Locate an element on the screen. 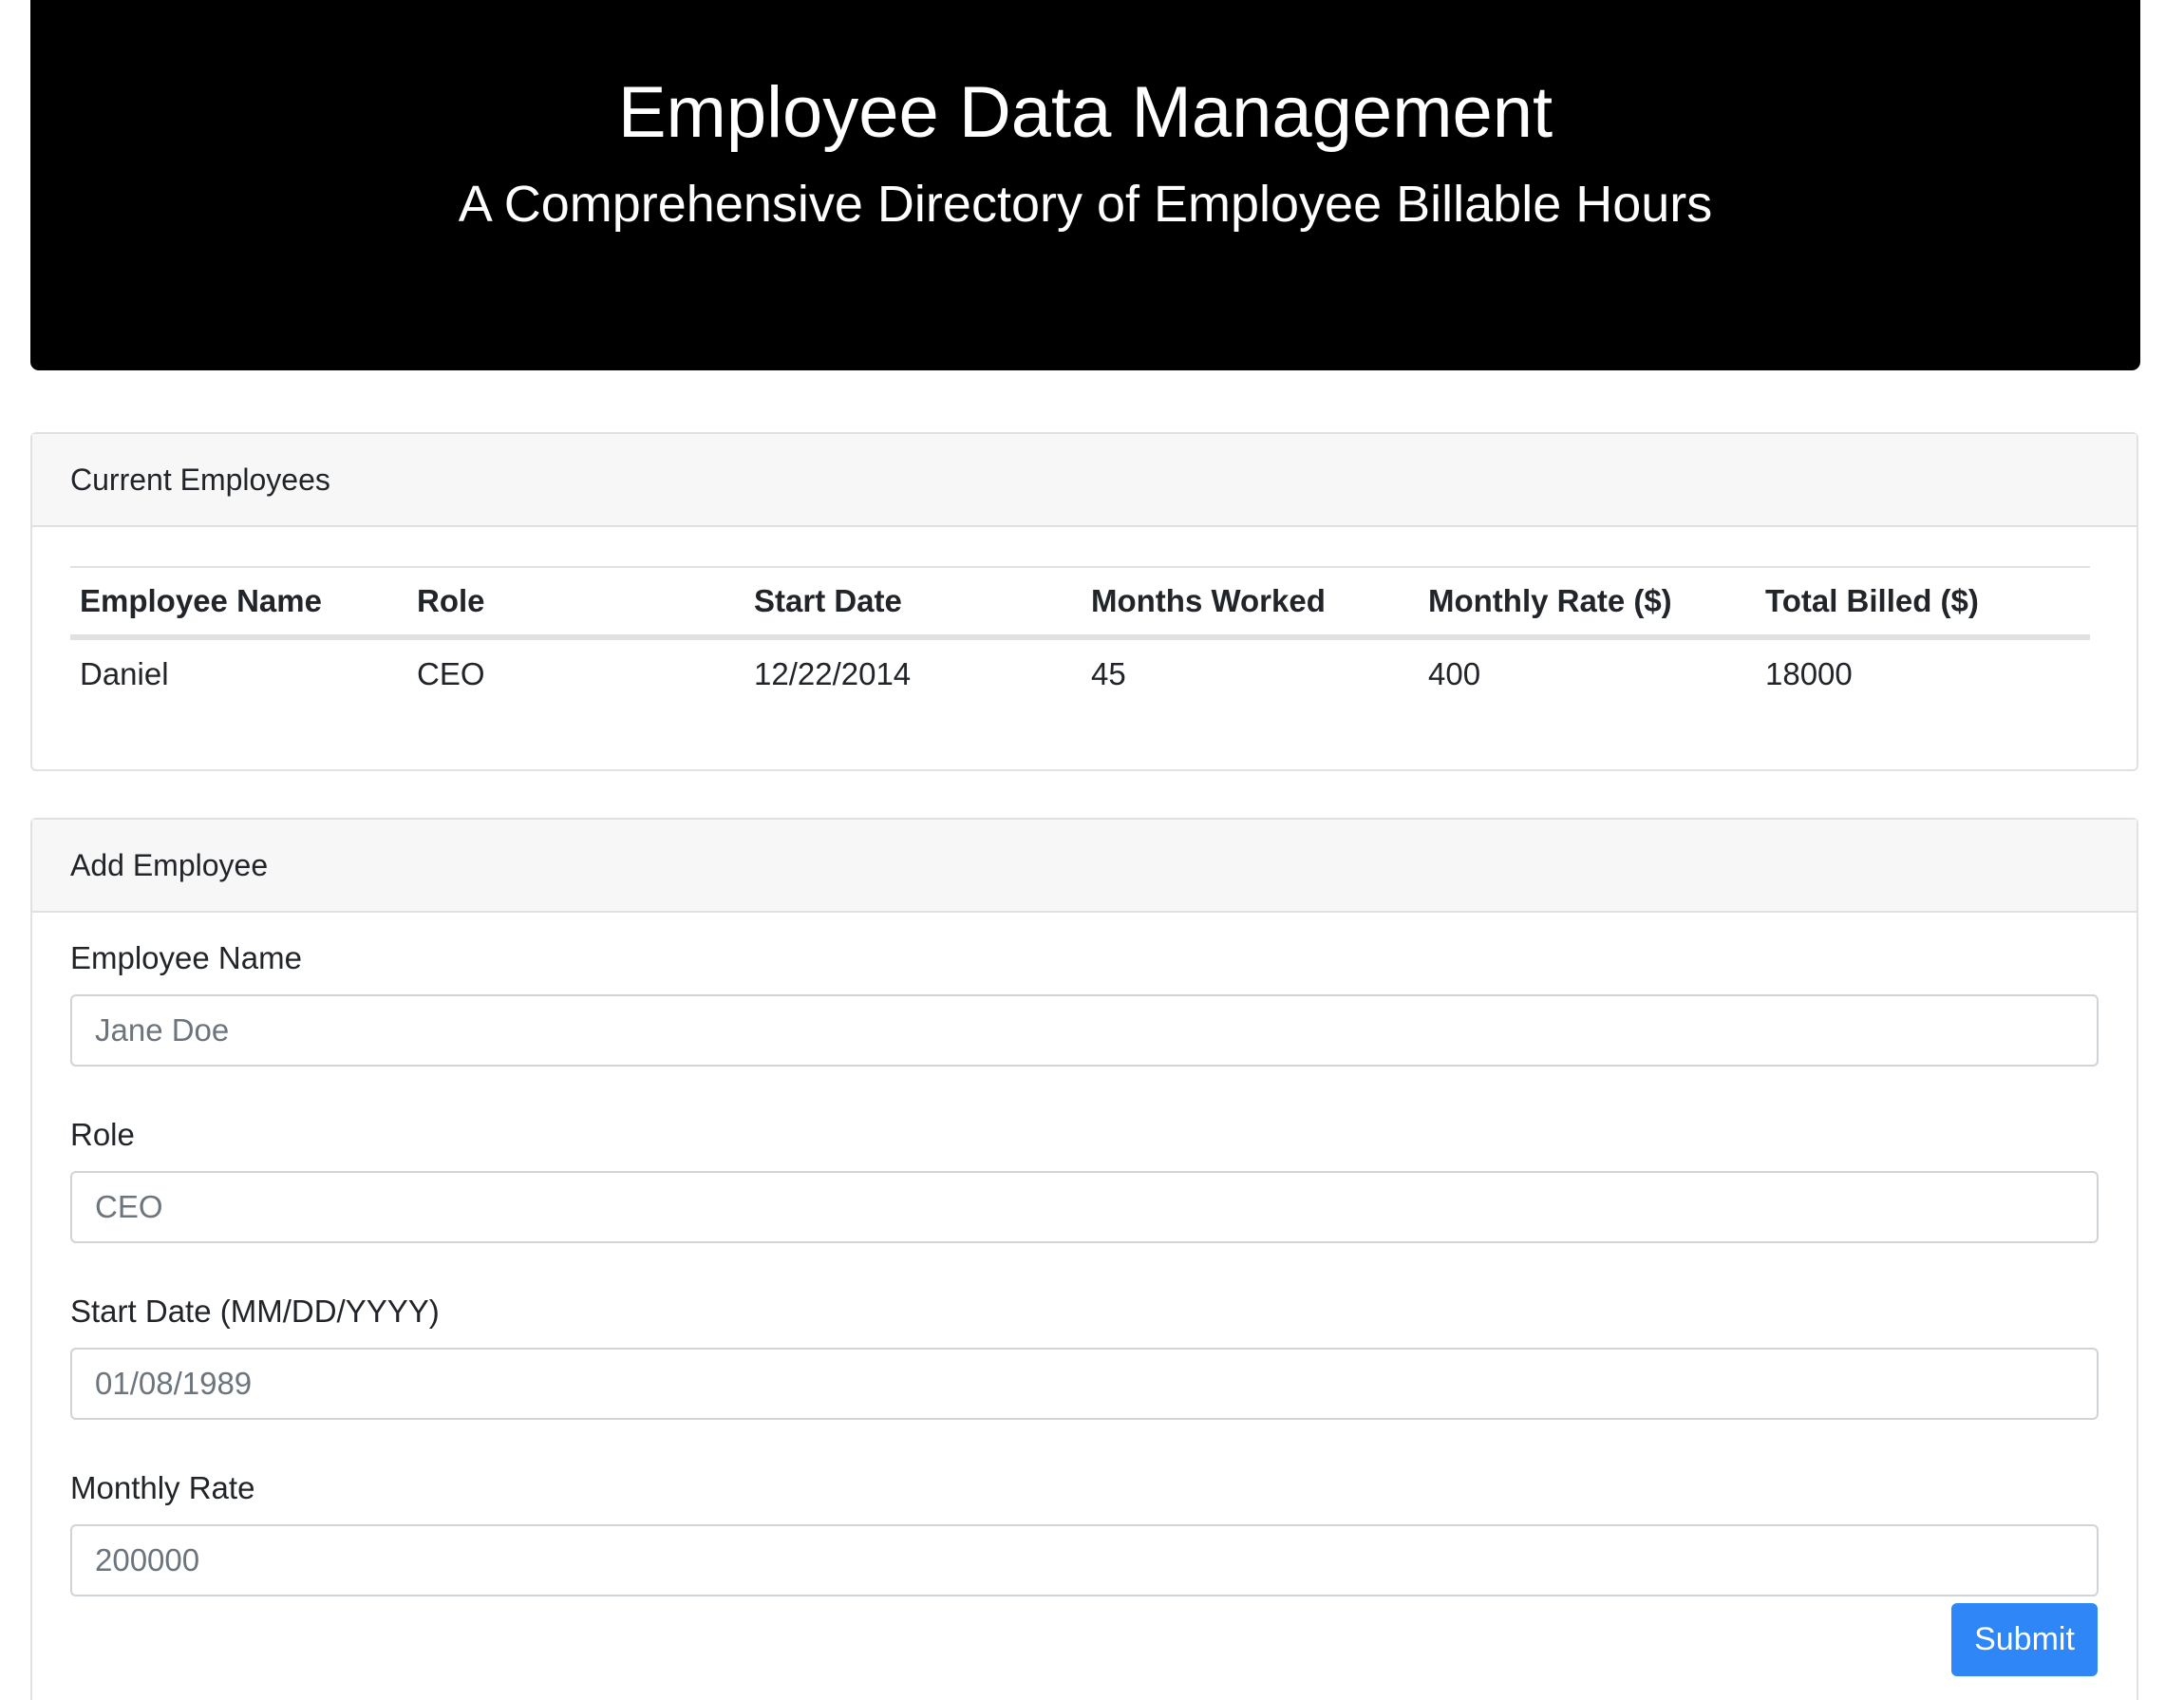 The image size is (2184, 1700). employee-name-label: Employee Name is located at coordinates (186, 957).